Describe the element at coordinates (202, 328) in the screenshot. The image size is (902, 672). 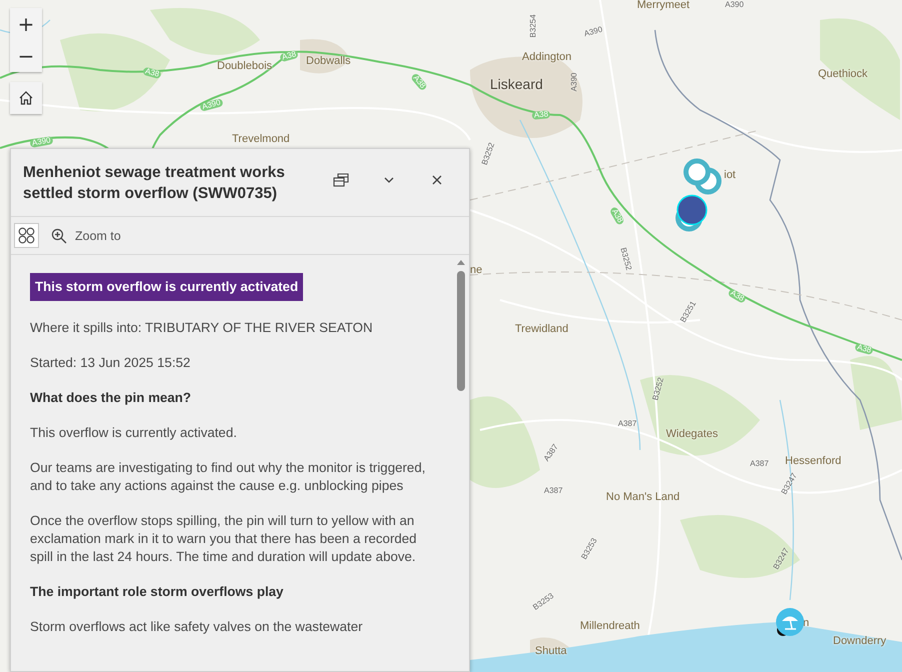
I see `paragraph: Where it spills into: TRIBUTARY OF THE RIVER SEATON` at that location.